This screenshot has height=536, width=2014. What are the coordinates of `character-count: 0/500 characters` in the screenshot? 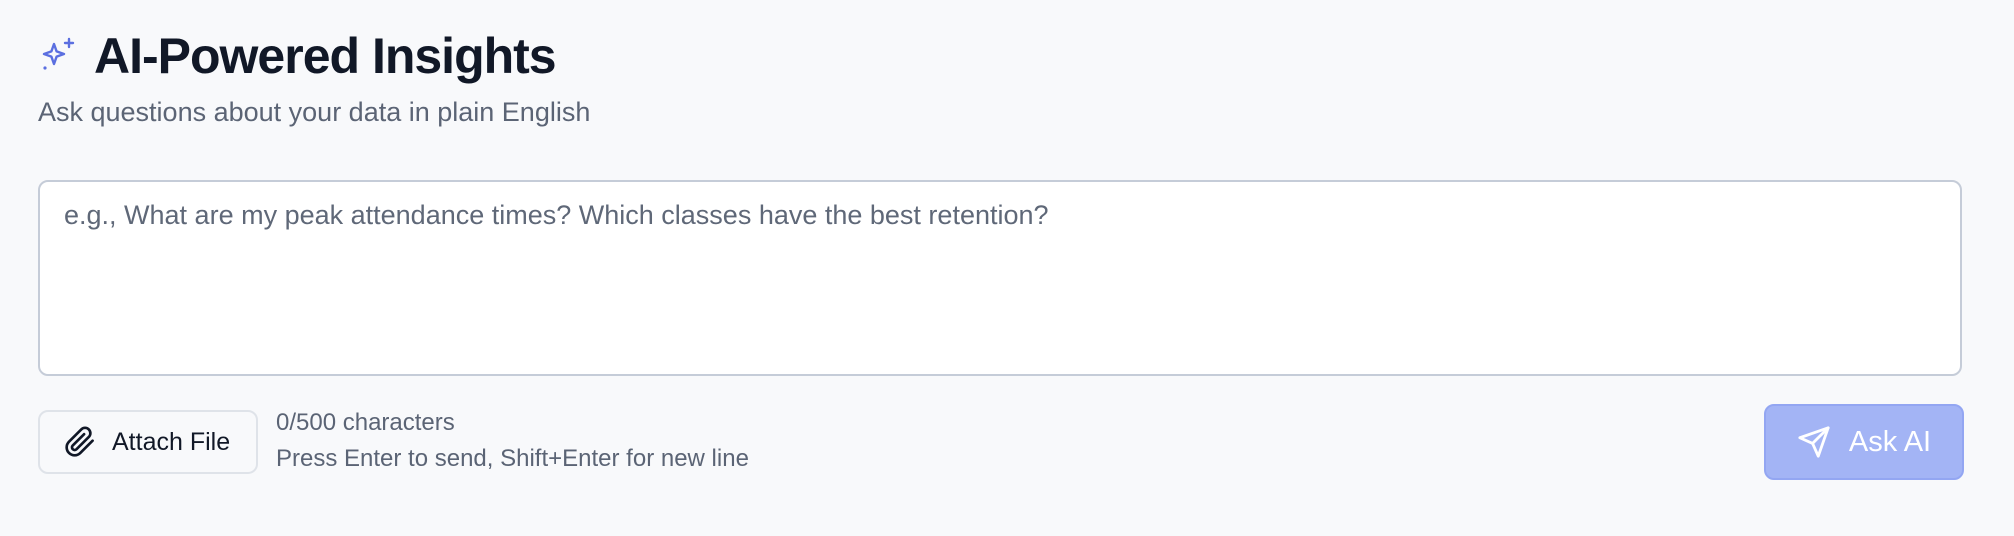 It's located at (365, 422).